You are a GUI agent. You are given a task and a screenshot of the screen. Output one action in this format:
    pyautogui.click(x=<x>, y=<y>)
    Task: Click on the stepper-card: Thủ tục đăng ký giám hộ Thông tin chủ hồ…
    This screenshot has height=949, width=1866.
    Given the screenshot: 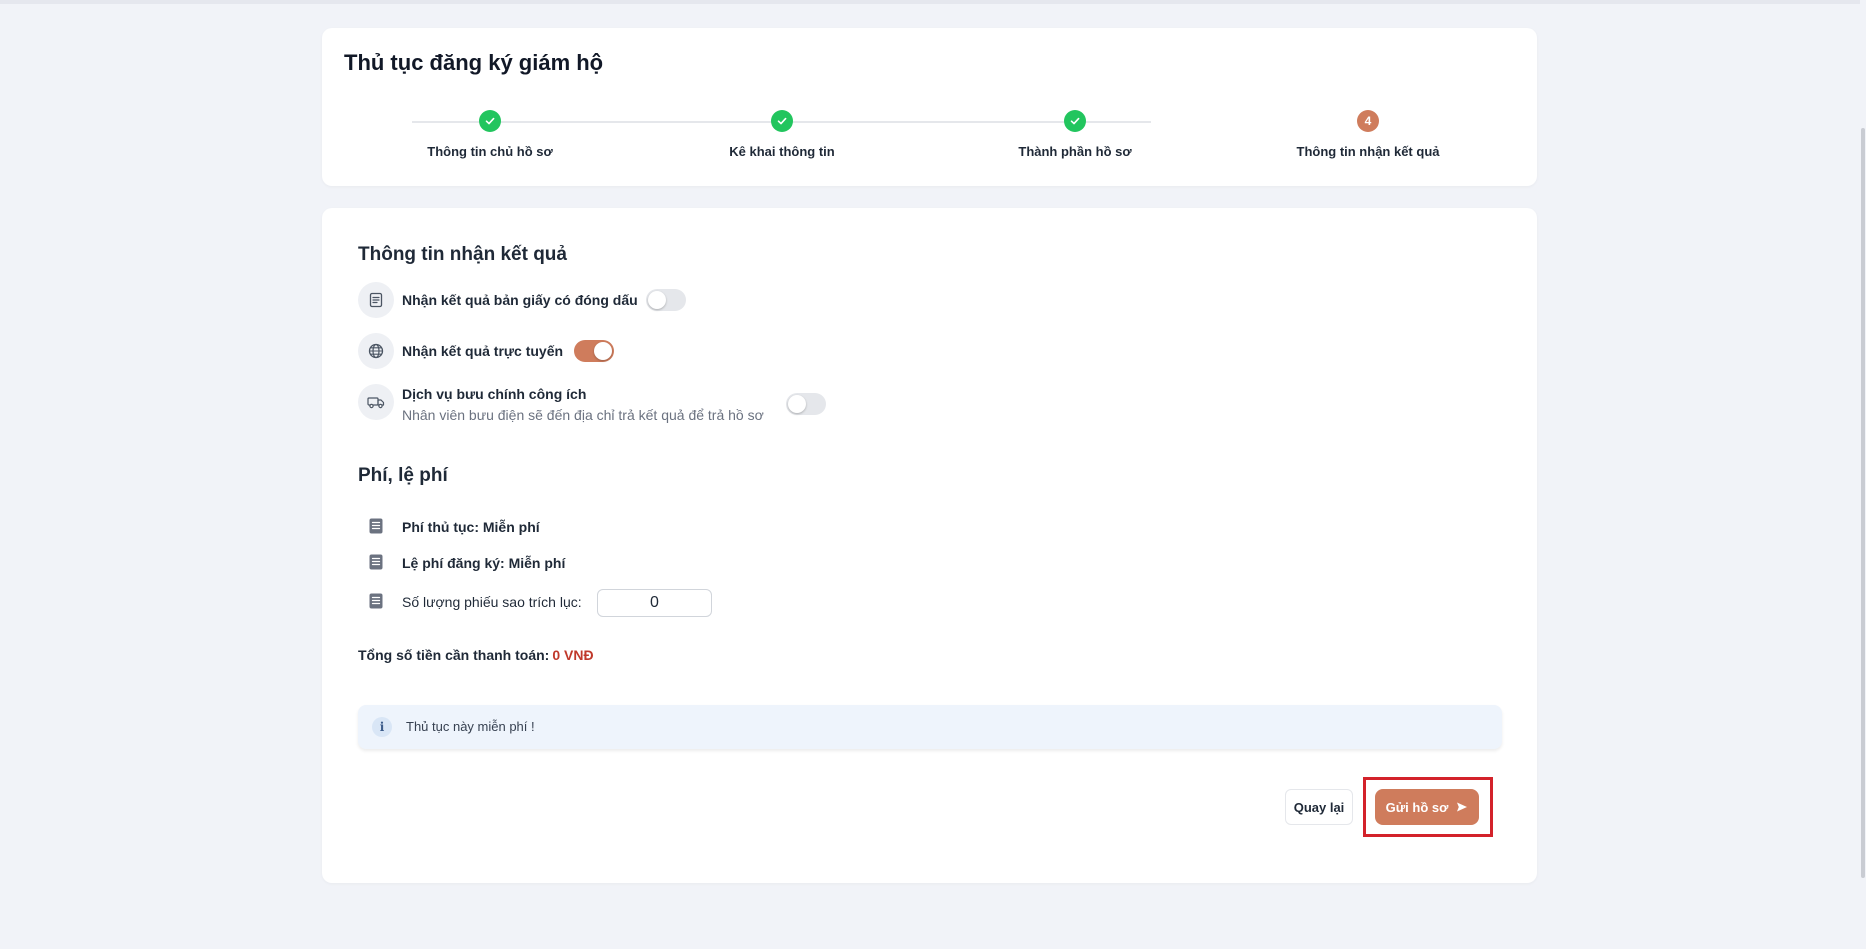 What is the action you would take?
    pyautogui.click(x=929, y=107)
    